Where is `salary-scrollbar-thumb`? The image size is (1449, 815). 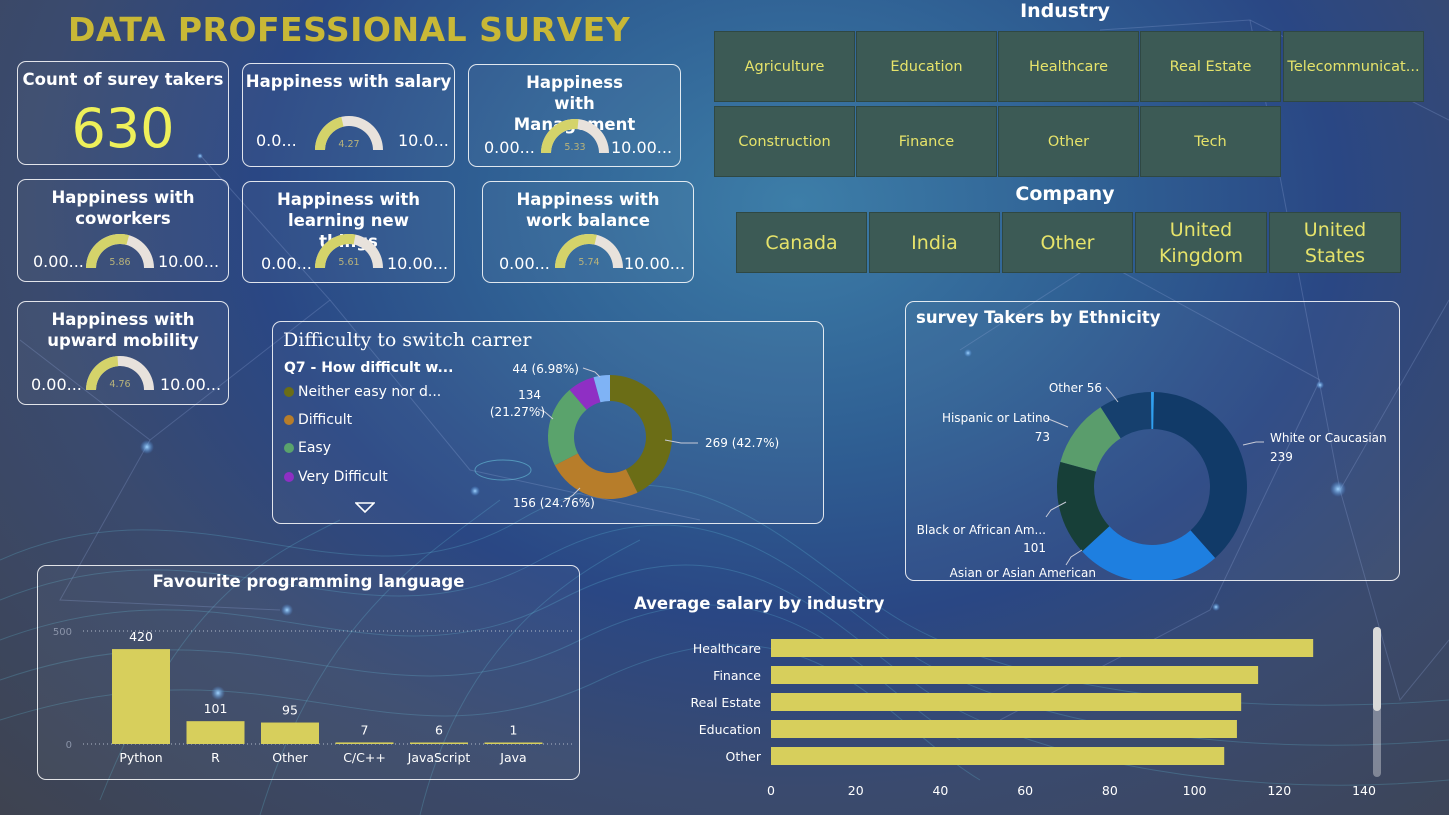 salary-scrollbar-thumb is located at coordinates (1377, 669).